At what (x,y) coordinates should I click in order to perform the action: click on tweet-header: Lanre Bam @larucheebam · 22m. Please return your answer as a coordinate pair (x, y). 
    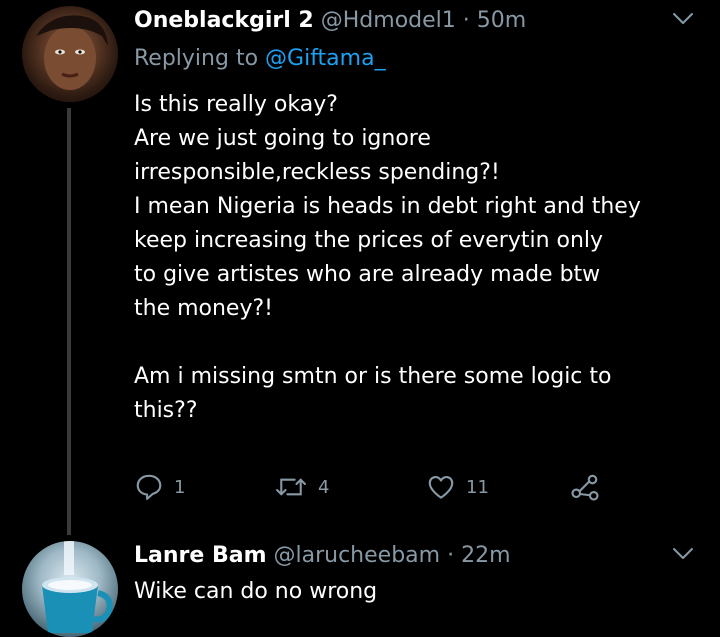
    Looking at the image, I should click on (397, 556).